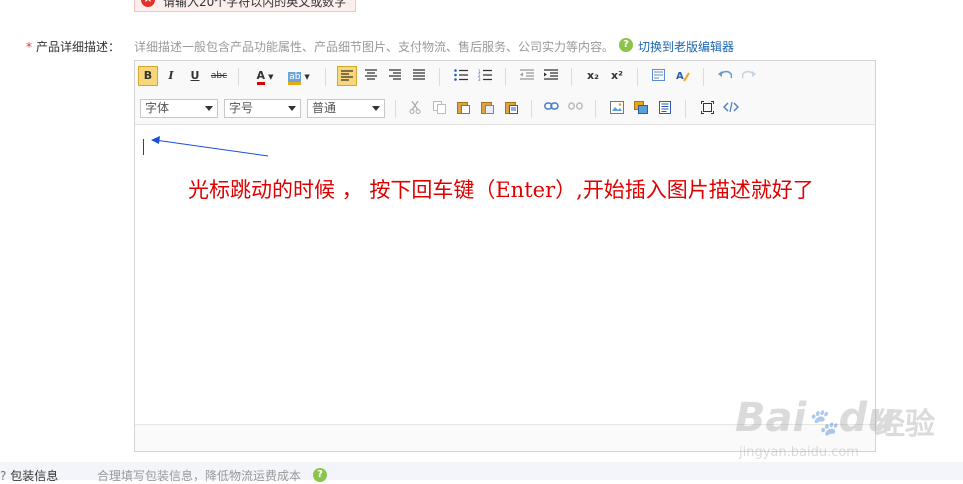  Describe the element at coordinates (501, 190) in the screenshot. I see `annotation-text: 光标跳动的时候 ， 按下回车键（Enter）,开始插入图片描述就好了` at that location.